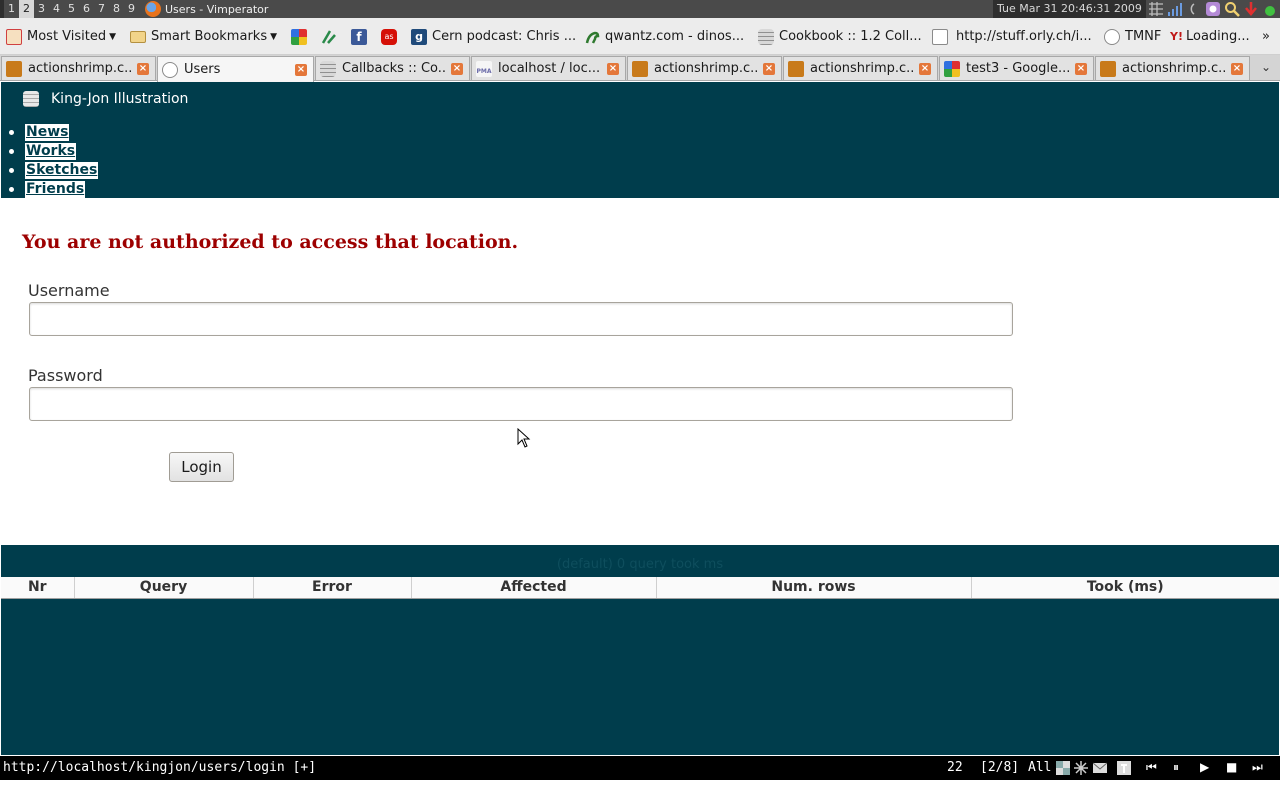  Describe the element at coordinates (521, 404) in the screenshot. I see `password-input` at that location.